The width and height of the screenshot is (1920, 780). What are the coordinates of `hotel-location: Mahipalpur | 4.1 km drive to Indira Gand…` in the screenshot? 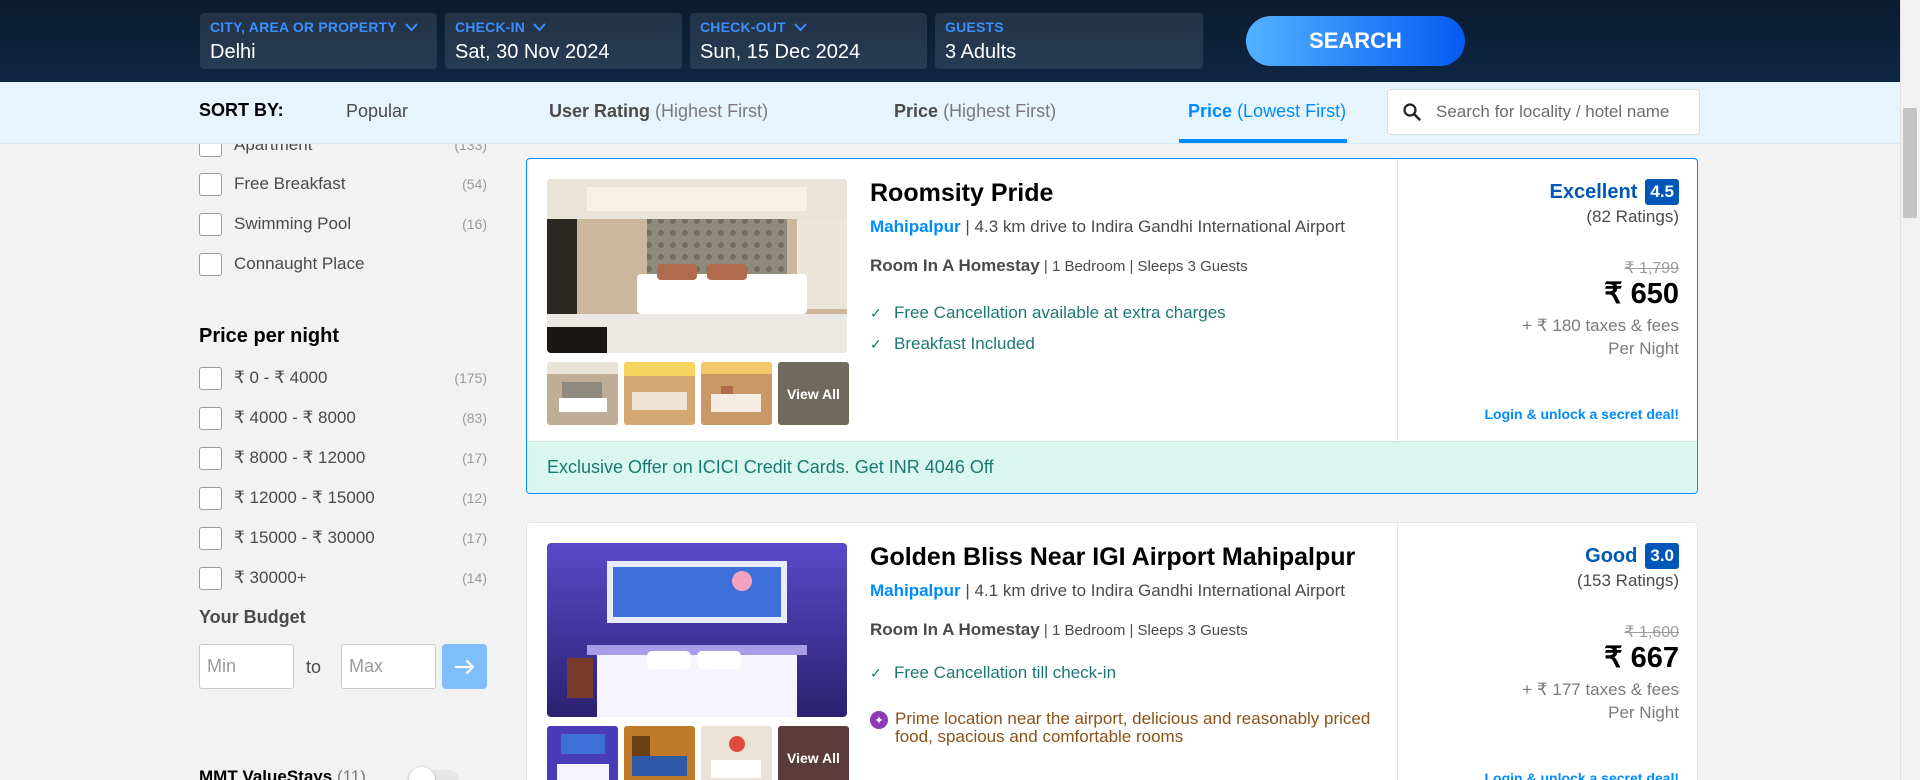 It's located at (1107, 590).